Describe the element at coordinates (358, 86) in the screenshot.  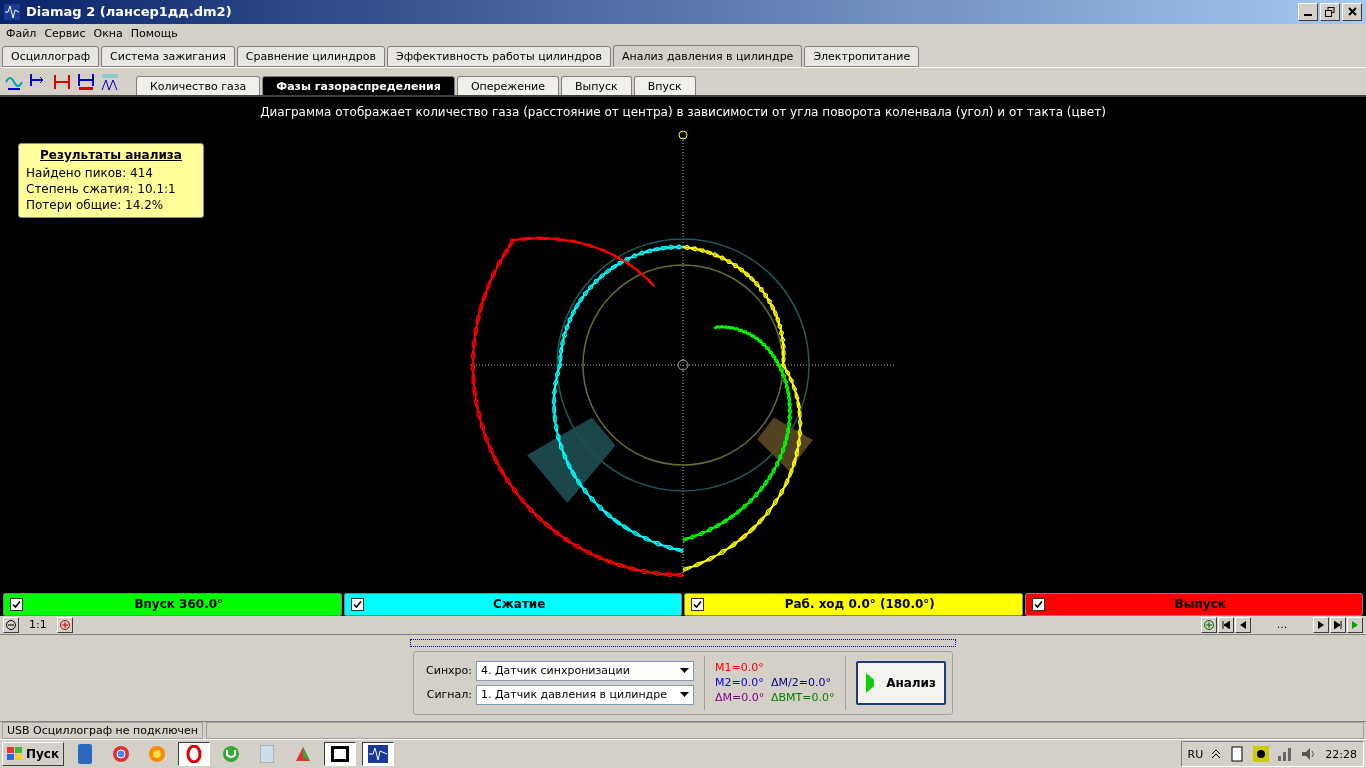
I see `tab: Фазы газораспределения` at that location.